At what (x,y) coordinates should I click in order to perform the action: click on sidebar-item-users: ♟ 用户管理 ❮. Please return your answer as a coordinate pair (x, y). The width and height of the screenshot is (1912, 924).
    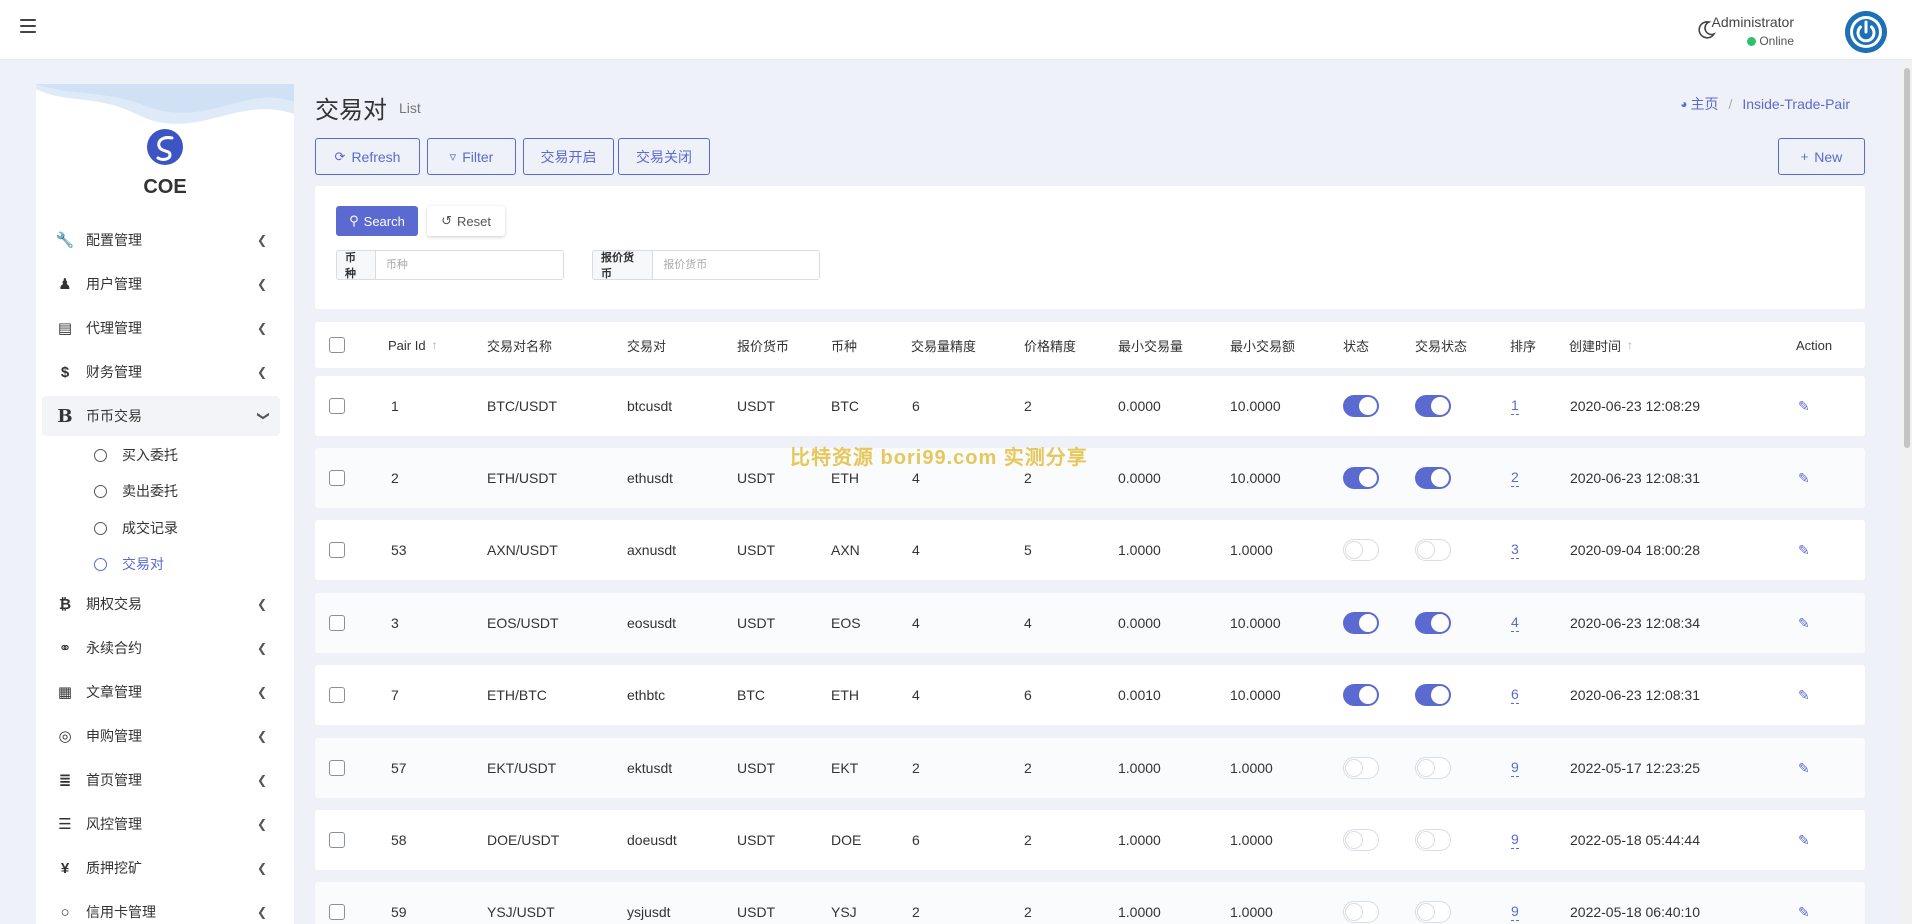
    Looking at the image, I should click on (161, 284).